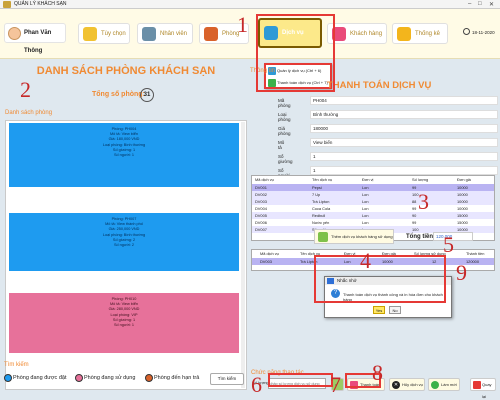  I want to click on room-line: Số người: 1, so click(124, 155).